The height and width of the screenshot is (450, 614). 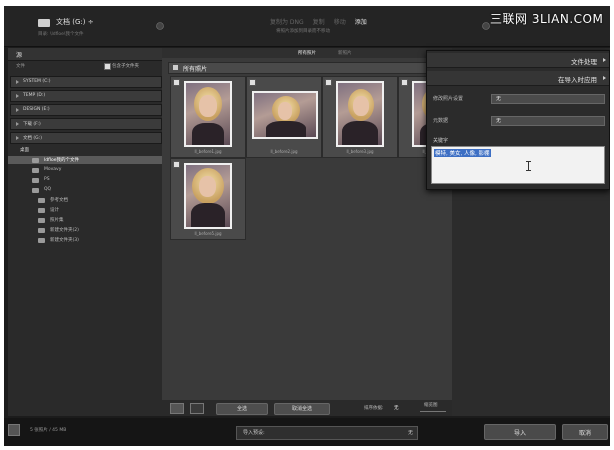 I want to click on import-mode-bar: 复制为 DNG 复制 移动 添加, so click(x=318, y=21).